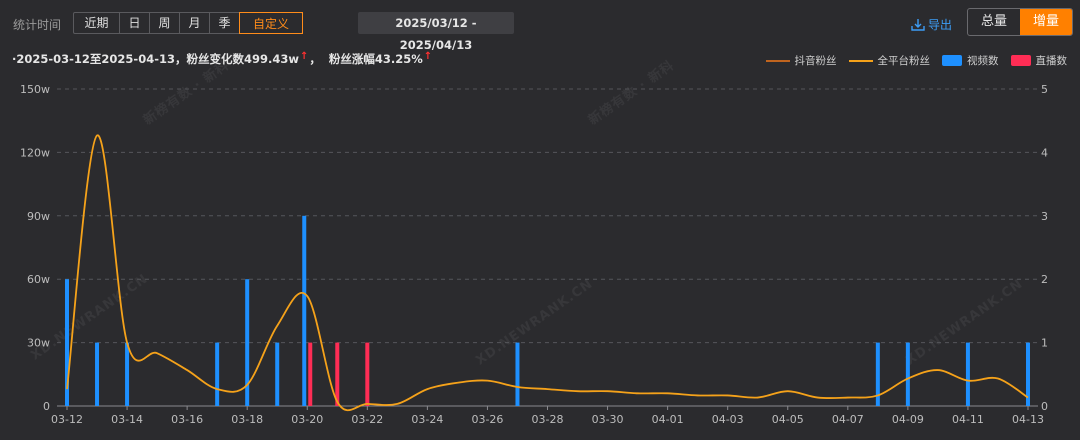  What do you see at coordinates (225, 23) in the screenshot?
I see `period-quarter-button: 季` at bounding box center [225, 23].